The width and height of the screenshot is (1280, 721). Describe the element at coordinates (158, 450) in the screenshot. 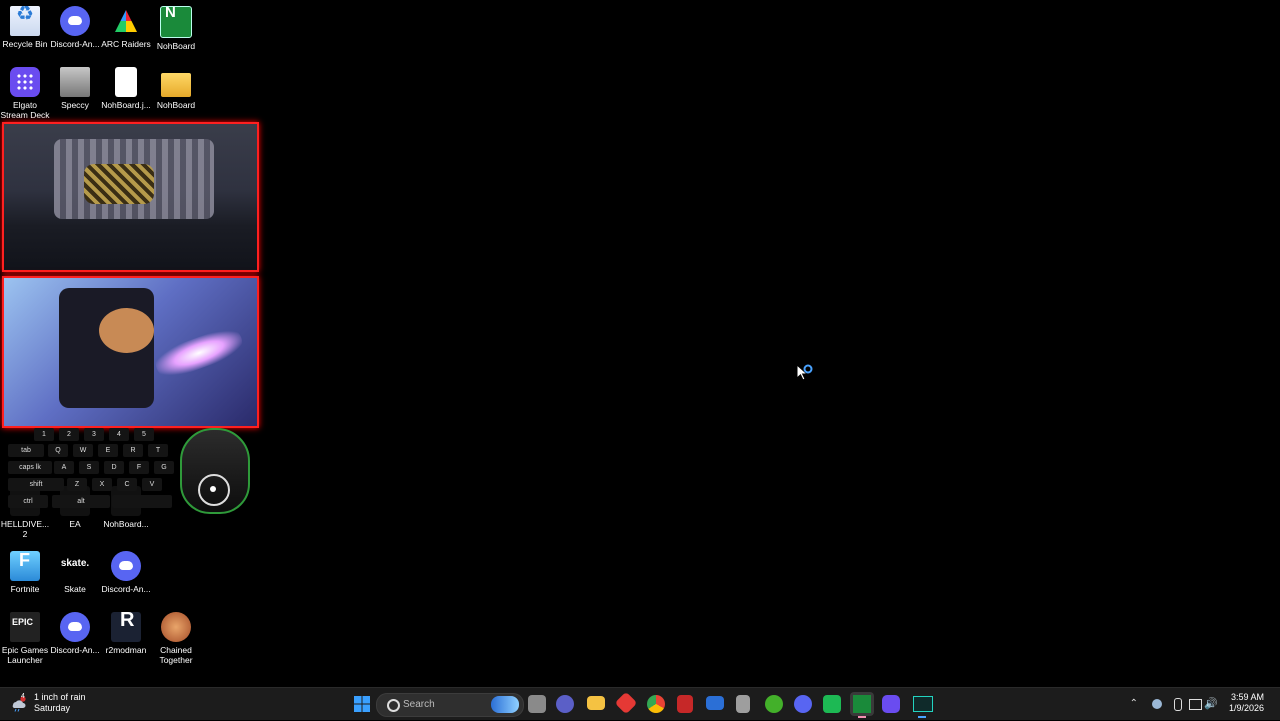

I see `key: T` at that location.